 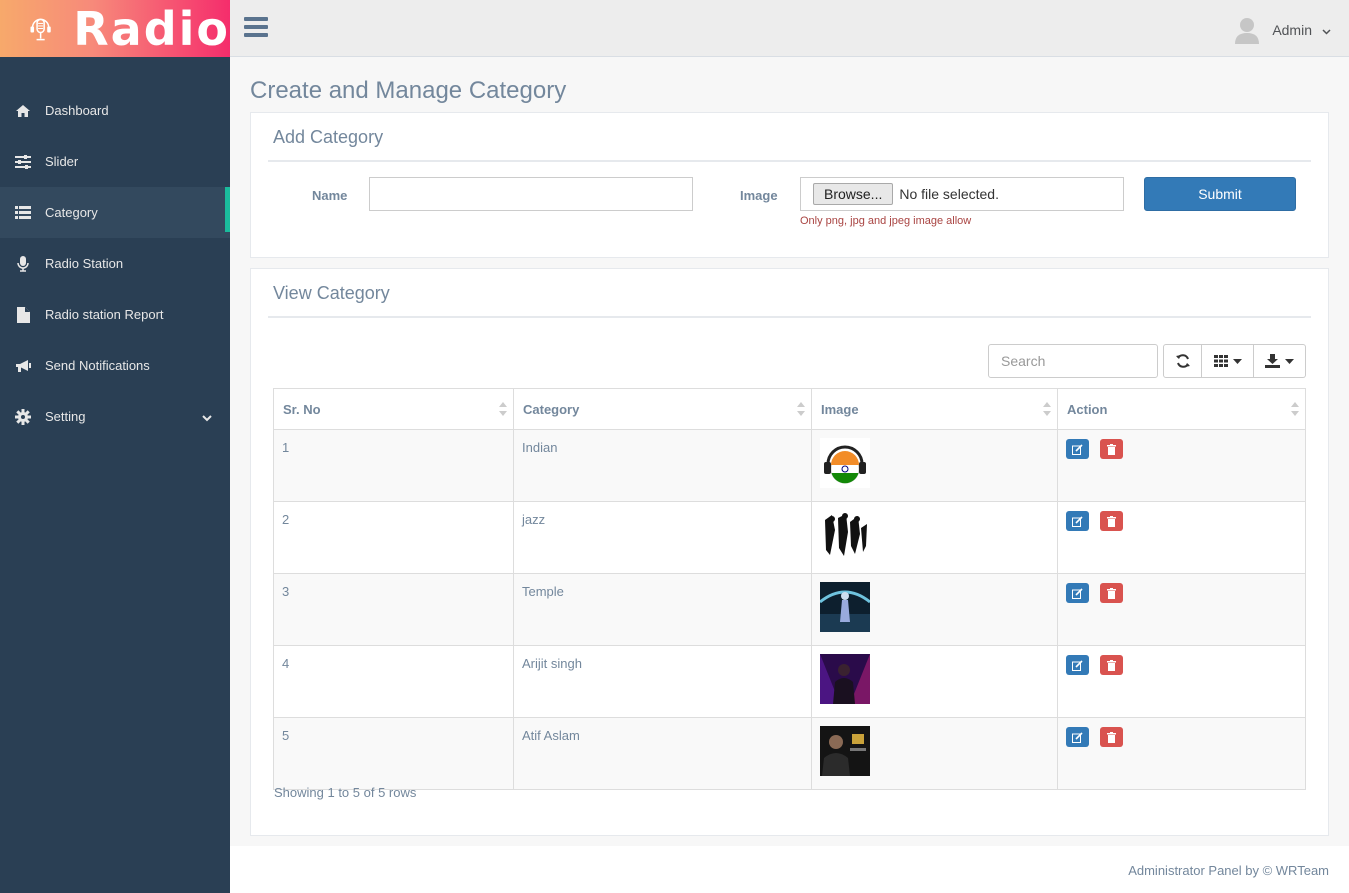 I want to click on cell-sr-no: 2, so click(x=393, y=537).